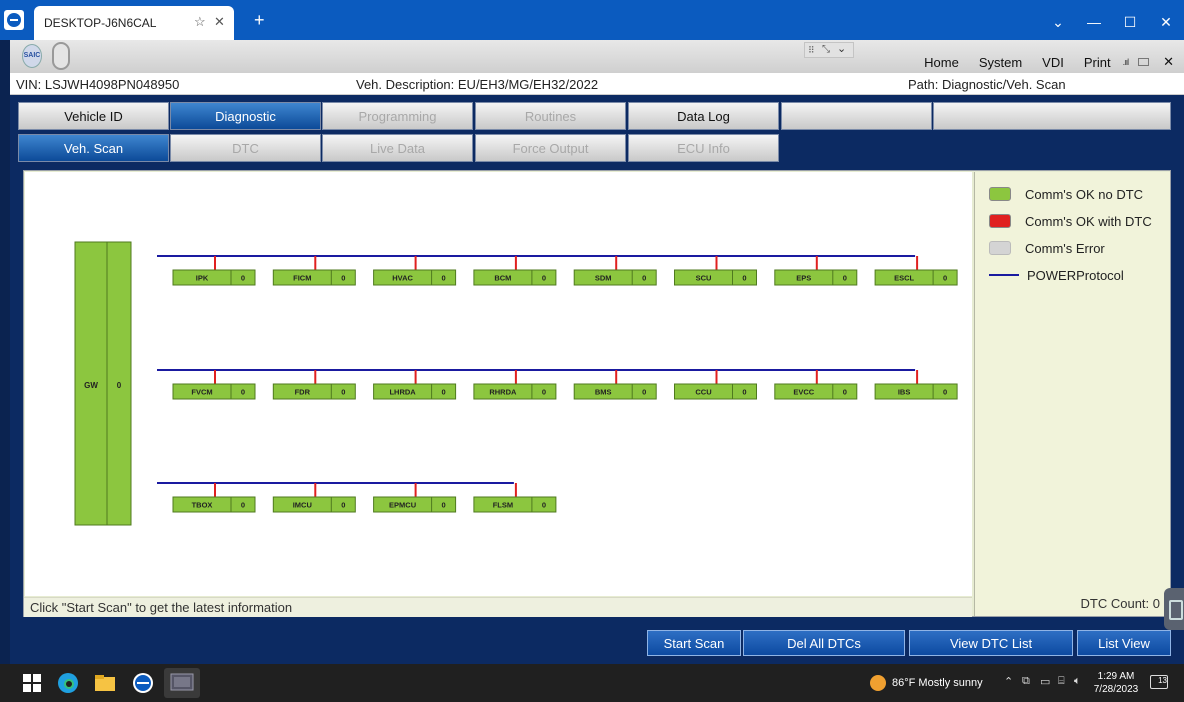 Image resolution: width=1184 pixels, height=702 pixels. Describe the element at coordinates (703, 148) in the screenshot. I see `subtab-ecu-info: ECU Info` at that location.